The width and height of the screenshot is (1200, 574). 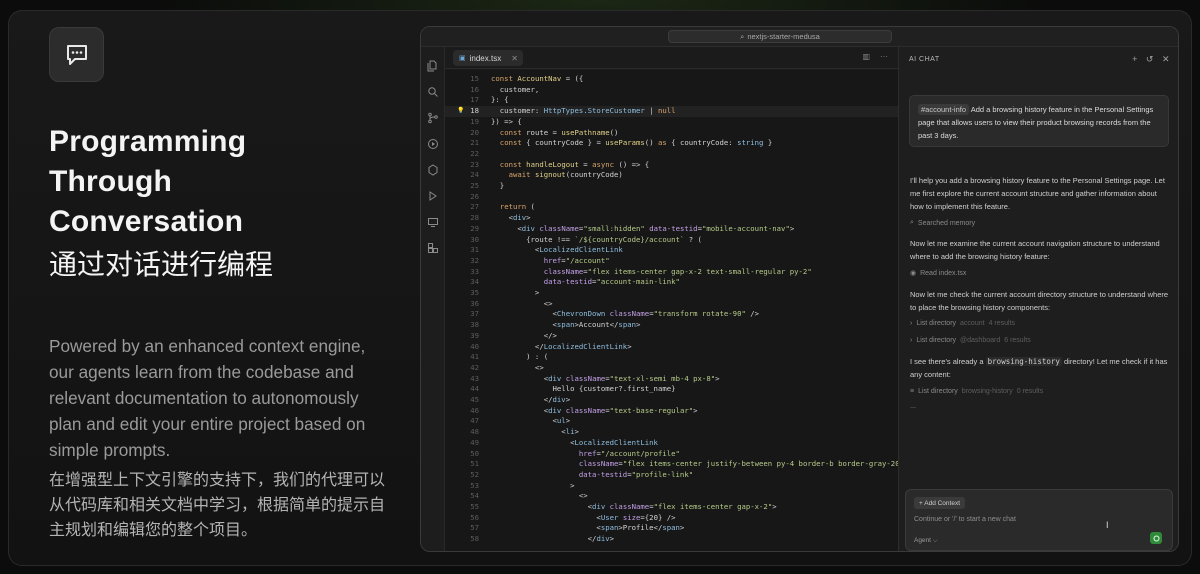 I want to click on code-line: 47 <ul>, so click(x=671, y=421).